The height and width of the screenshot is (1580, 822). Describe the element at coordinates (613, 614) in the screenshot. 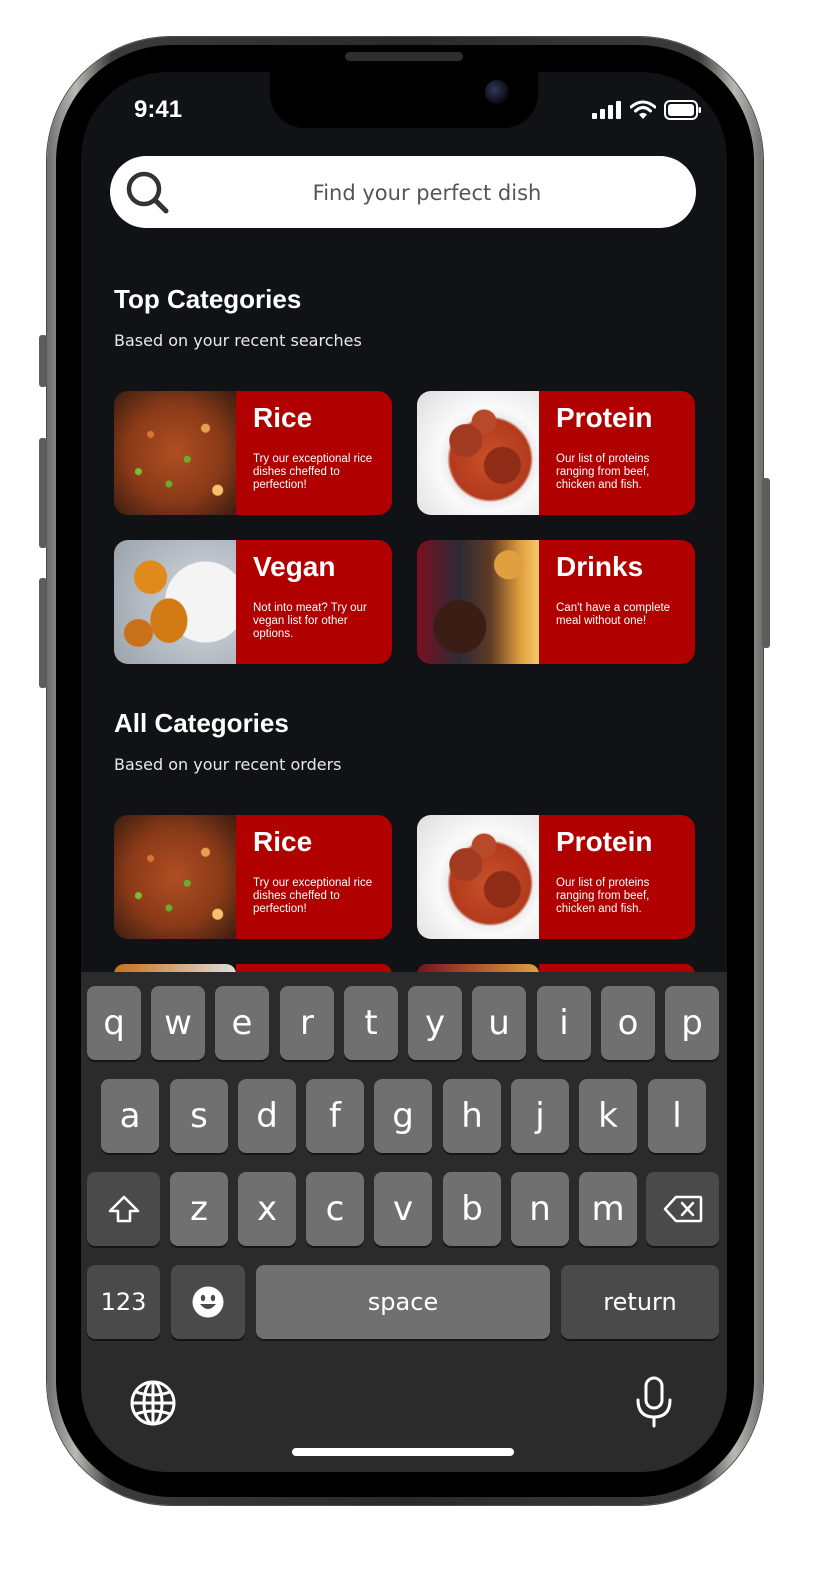

I see `category-description: Can't have a complete meal without one!` at that location.